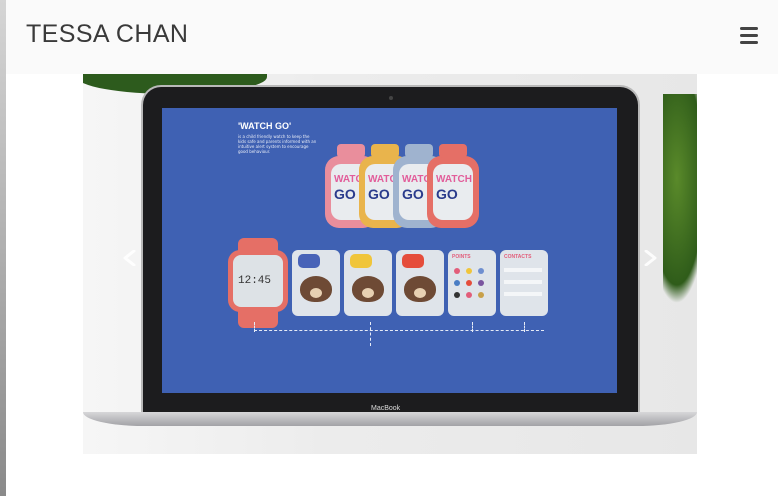 This screenshot has height=496, width=778. I want to click on carousel-prev-button, so click(129, 258).